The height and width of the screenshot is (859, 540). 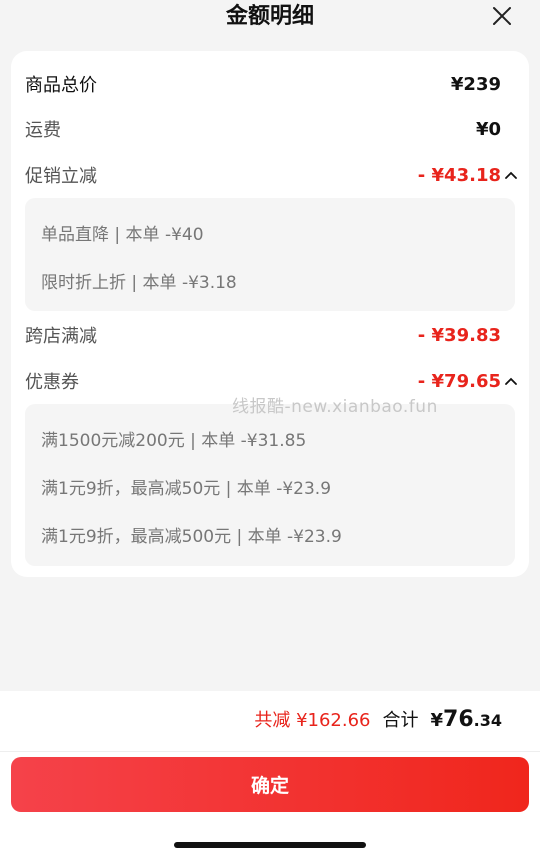 I want to click on promo-detail-line: 单品直降 | 本单 -¥40, so click(x=122, y=235).